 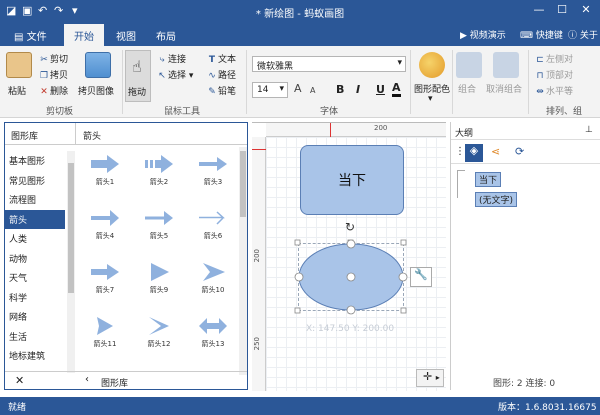 What do you see at coordinates (19, 76) in the screenshot?
I see `paste-button: 粘贴` at bounding box center [19, 76].